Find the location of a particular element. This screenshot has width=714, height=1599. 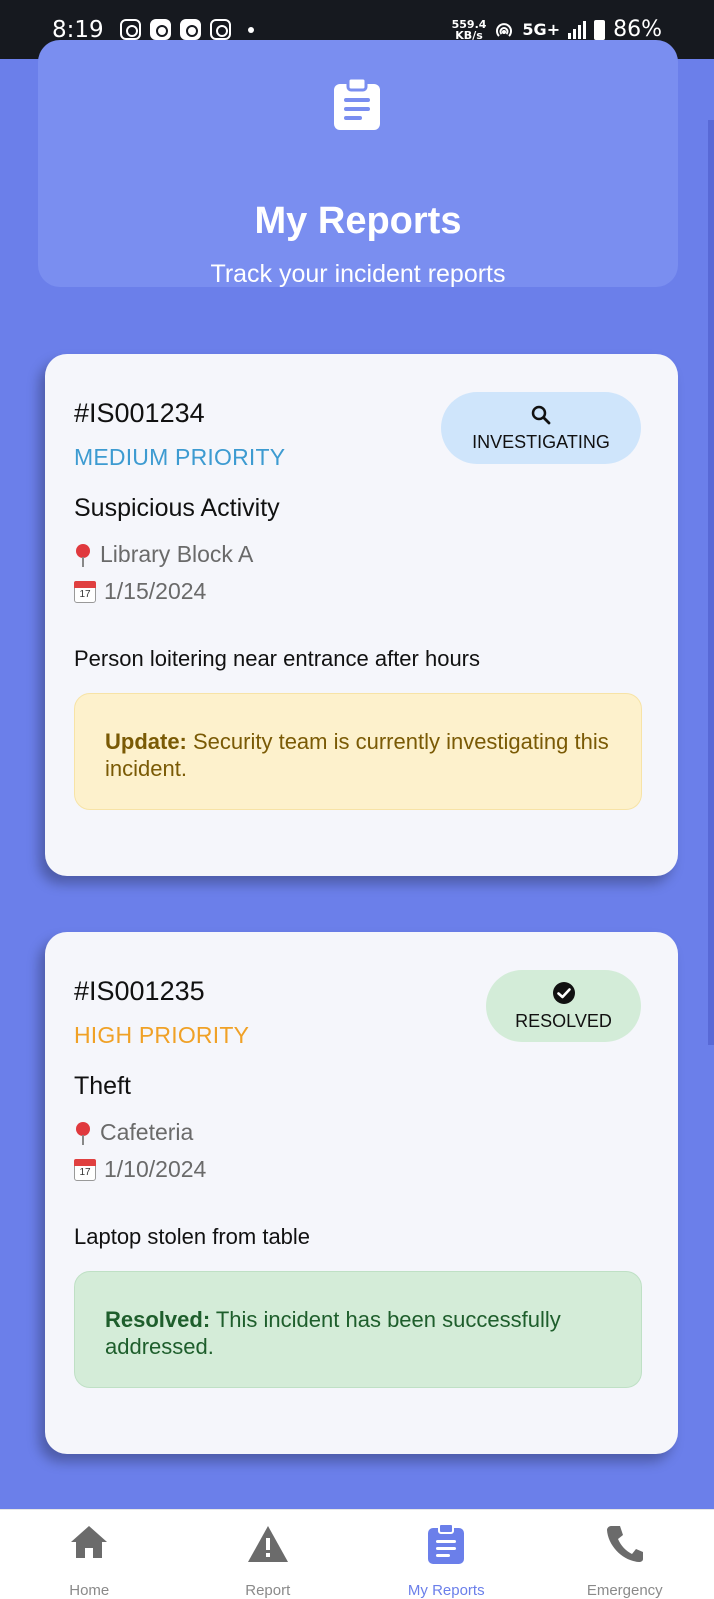

status-text: INVESTIGATING is located at coordinates (541, 441).